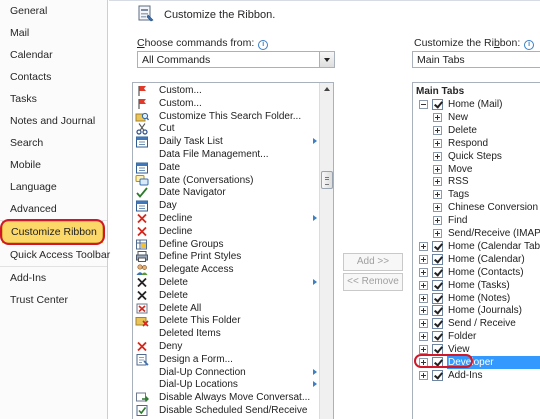  I want to click on nav-item-trust-center: Trust Center, so click(39, 300).